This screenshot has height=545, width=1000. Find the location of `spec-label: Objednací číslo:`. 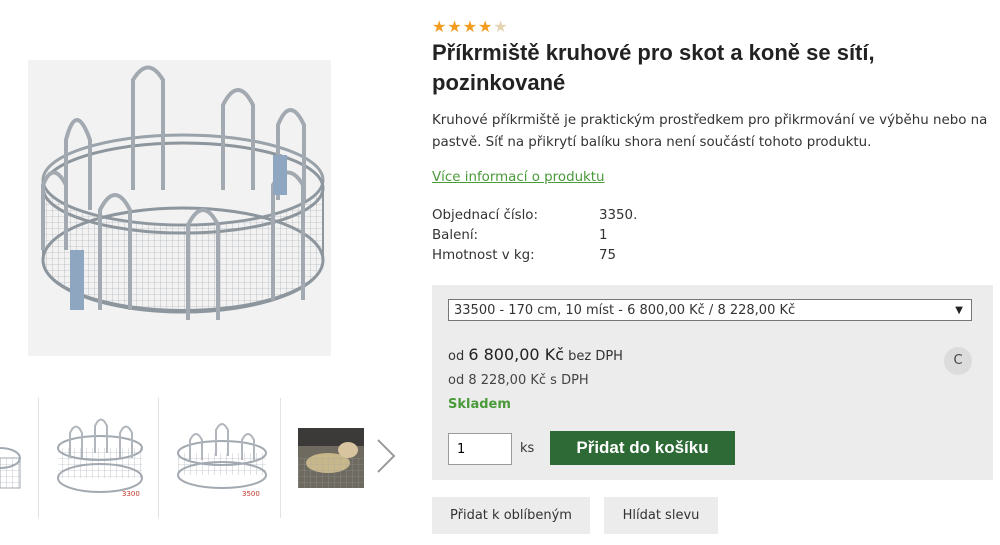

spec-label: Objednací číslo: is located at coordinates (485, 215).